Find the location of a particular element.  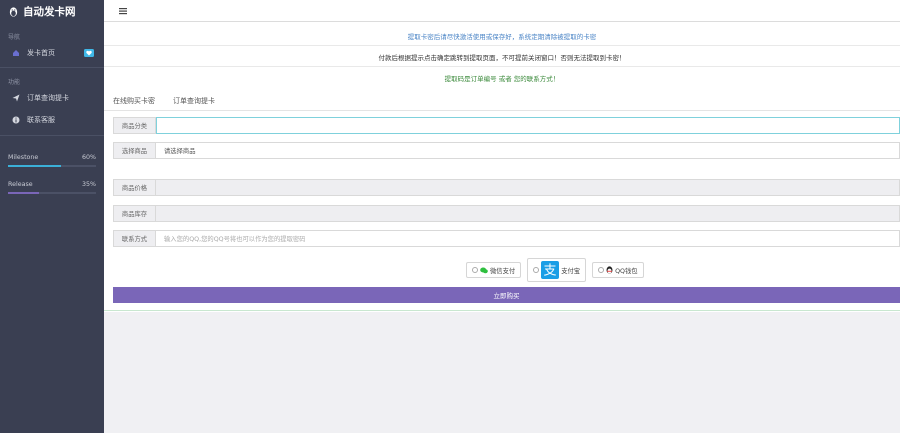

notice-line-2: 付款后根据提示点击确定跳转到提取页面，不可提前关闭窗口！否则无法提取到卡密！ is located at coordinates (502, 58).